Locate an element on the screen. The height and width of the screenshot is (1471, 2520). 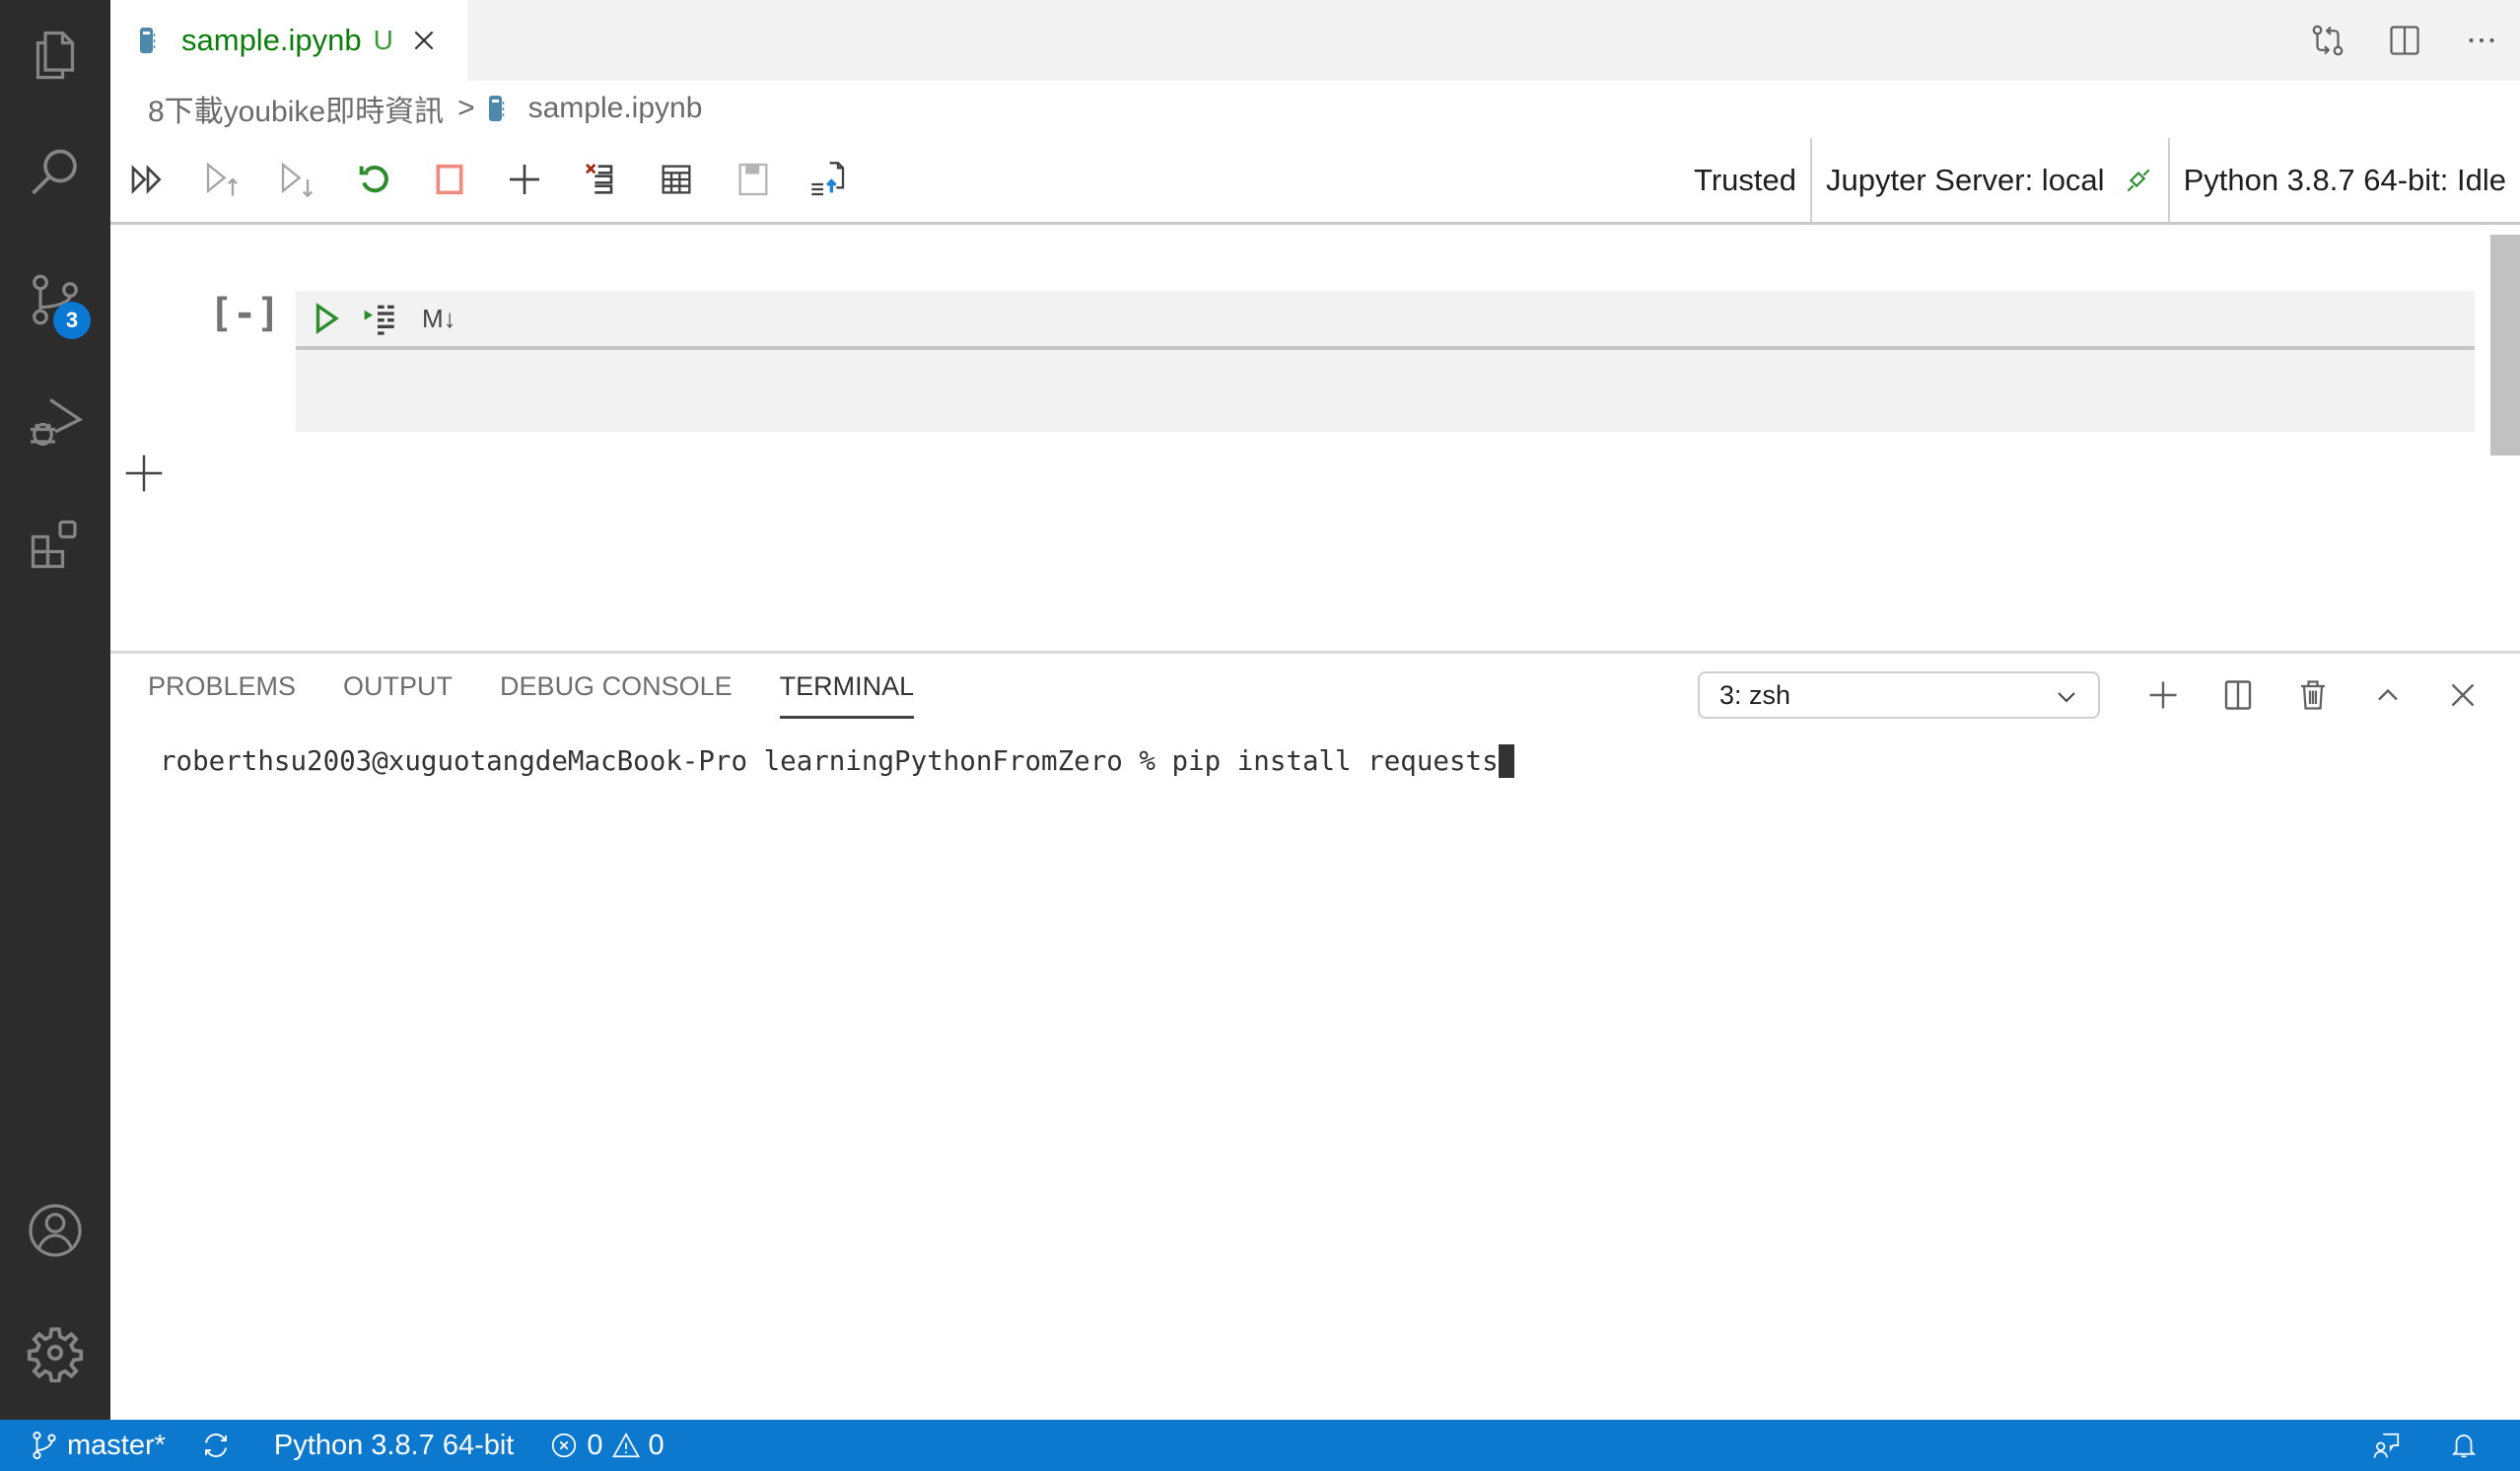
cell-editor is located at coordinates (1385, 389).